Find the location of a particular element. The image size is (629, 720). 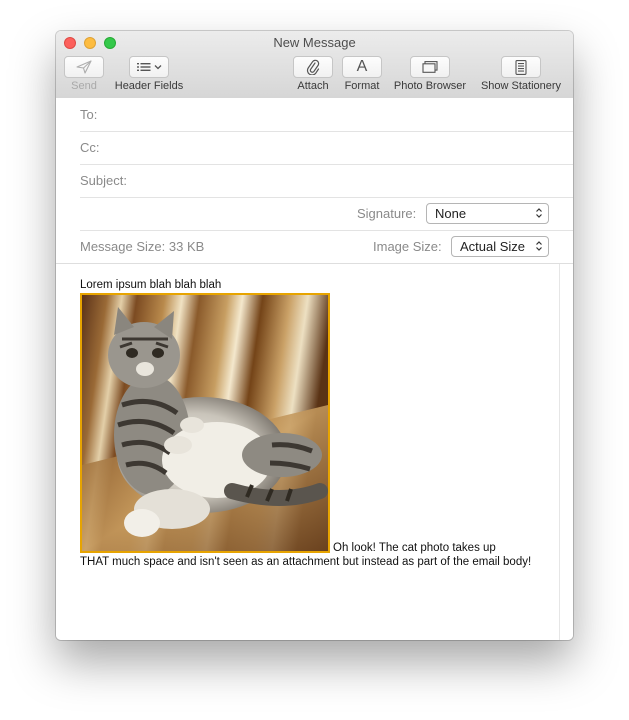

subject-row: Subject: is located at coordinates (326, 181).